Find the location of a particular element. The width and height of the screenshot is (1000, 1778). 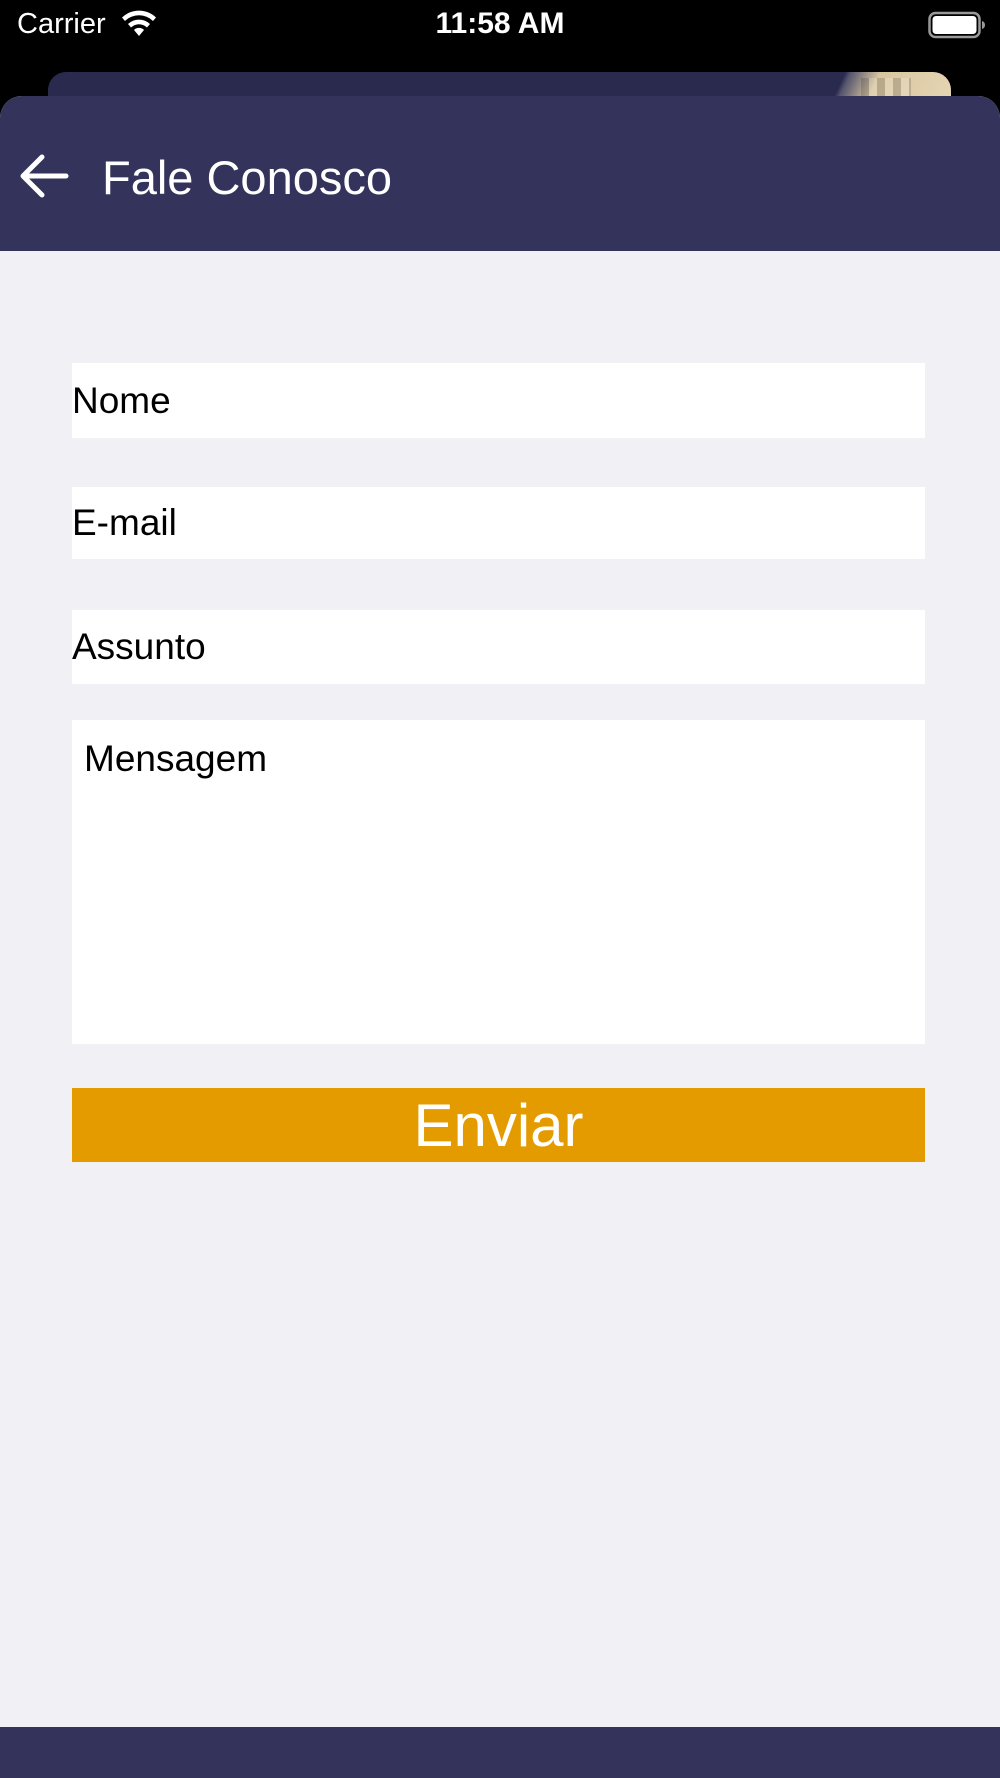

battery-full-icon is located at coordinates (956, 25).